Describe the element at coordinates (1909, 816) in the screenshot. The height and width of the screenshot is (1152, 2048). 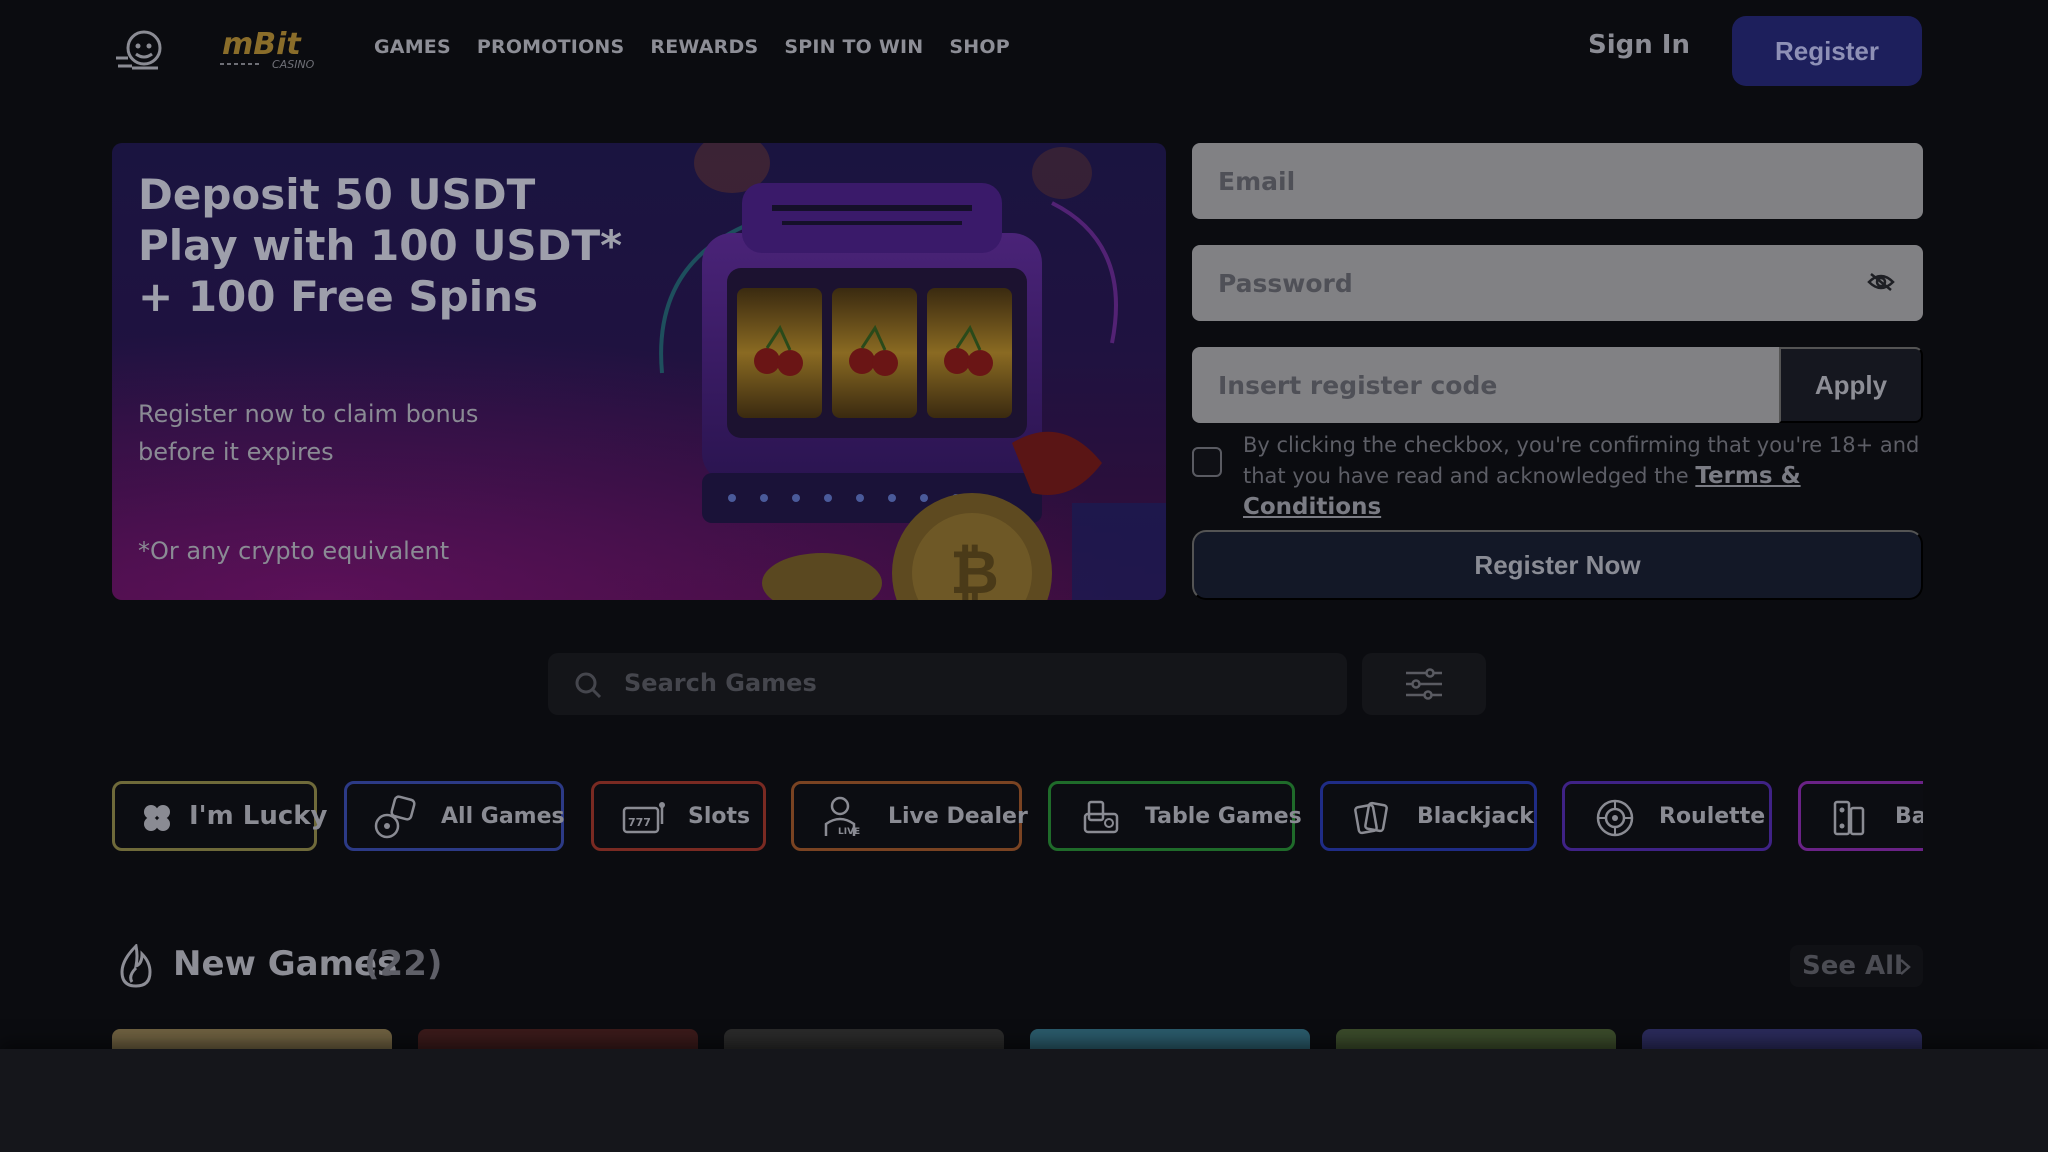
I see `chip-label: Bac` at that location.